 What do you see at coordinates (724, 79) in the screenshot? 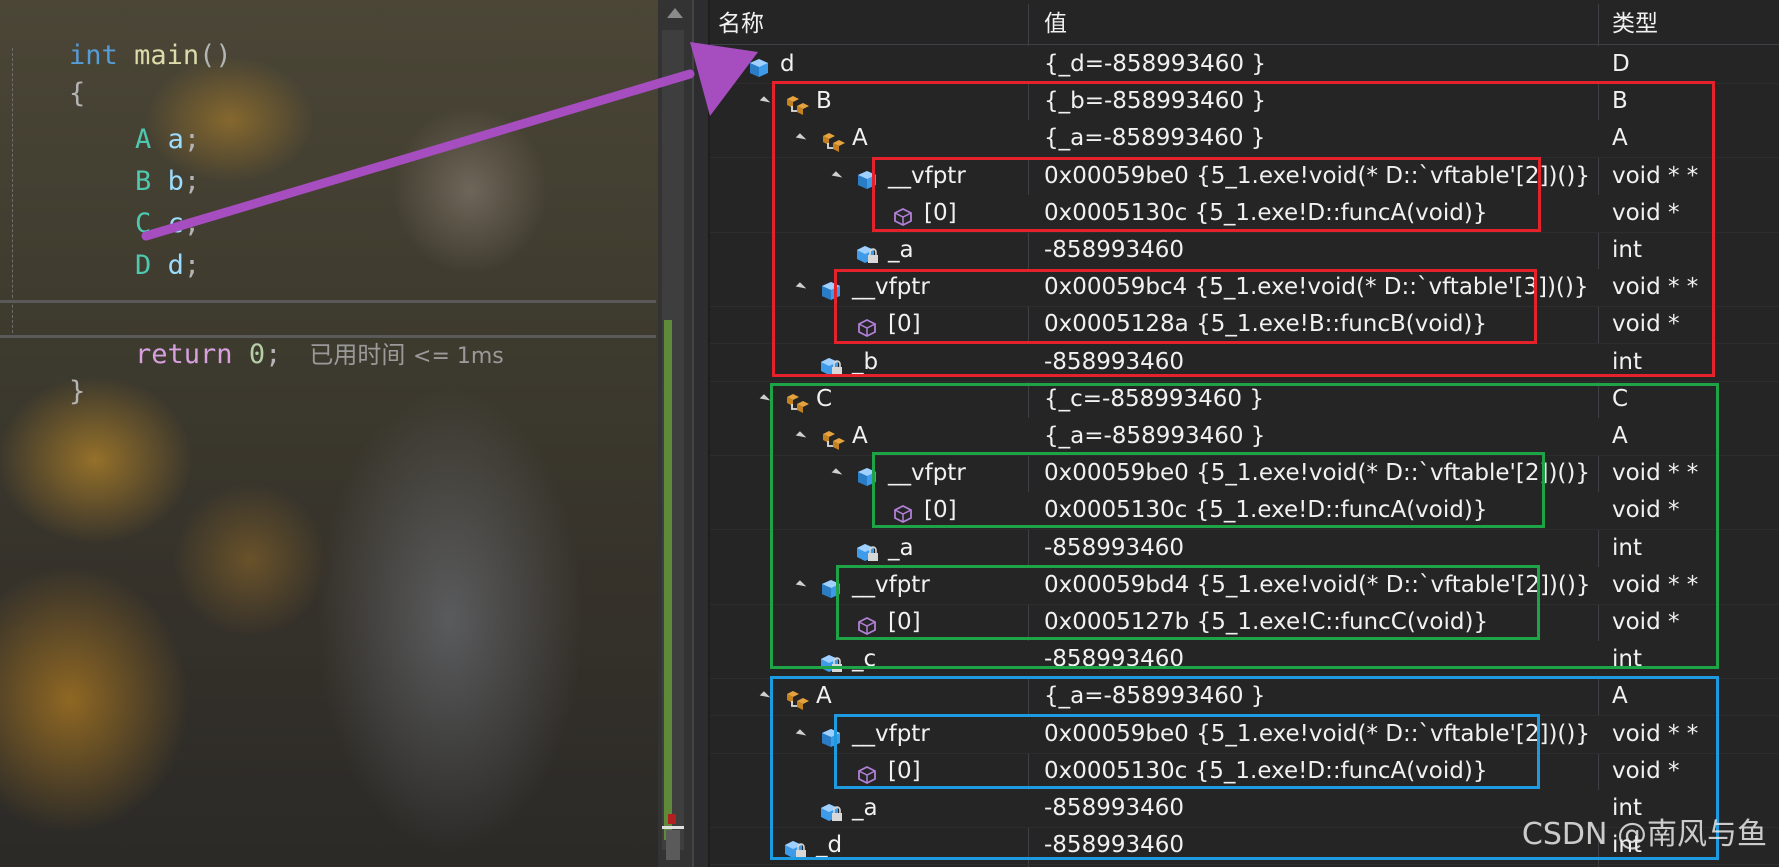
I see `arrow-head` at bounding box center [724, 79].